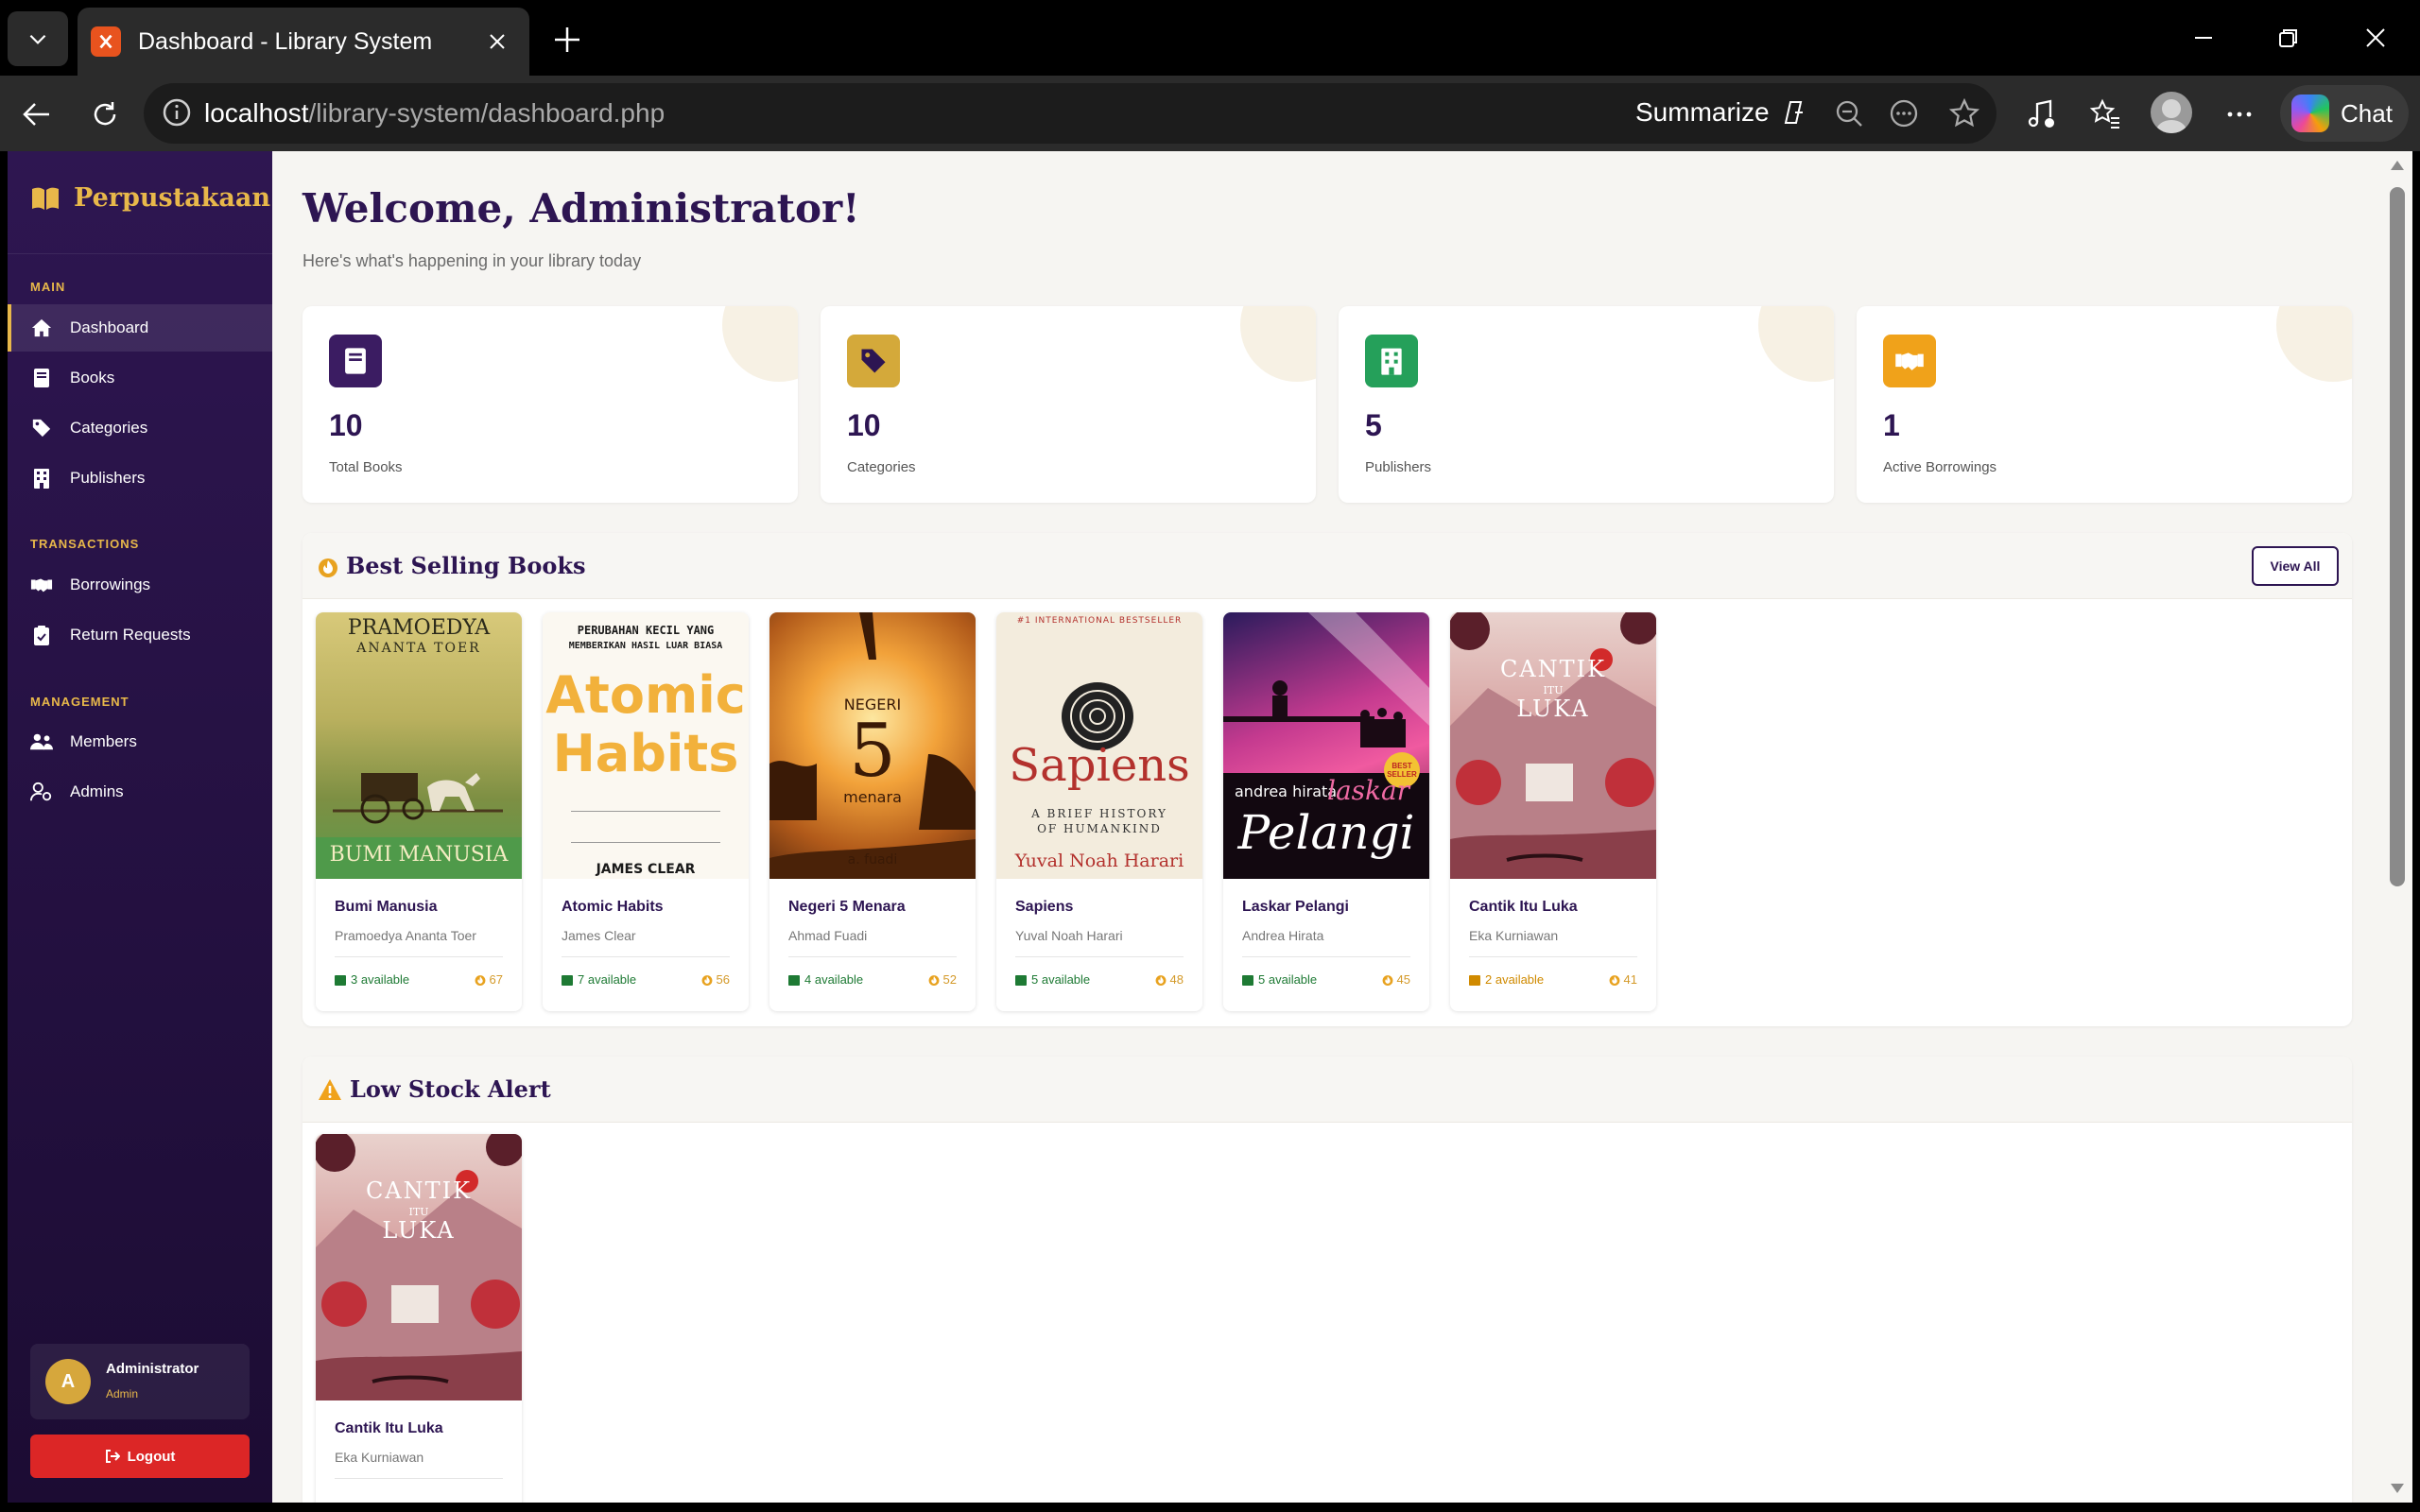 The width and height of the screenshot is (2420, 1512). Describe the element at coordinates (1553, 745) in the screenshot. I see `village-illustration` at that location.